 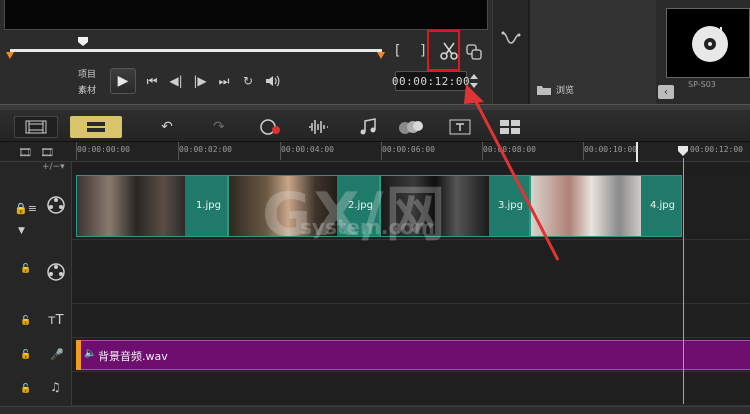 I want to click on previous-frame-button: ◀|, so click(x=176, y=81).